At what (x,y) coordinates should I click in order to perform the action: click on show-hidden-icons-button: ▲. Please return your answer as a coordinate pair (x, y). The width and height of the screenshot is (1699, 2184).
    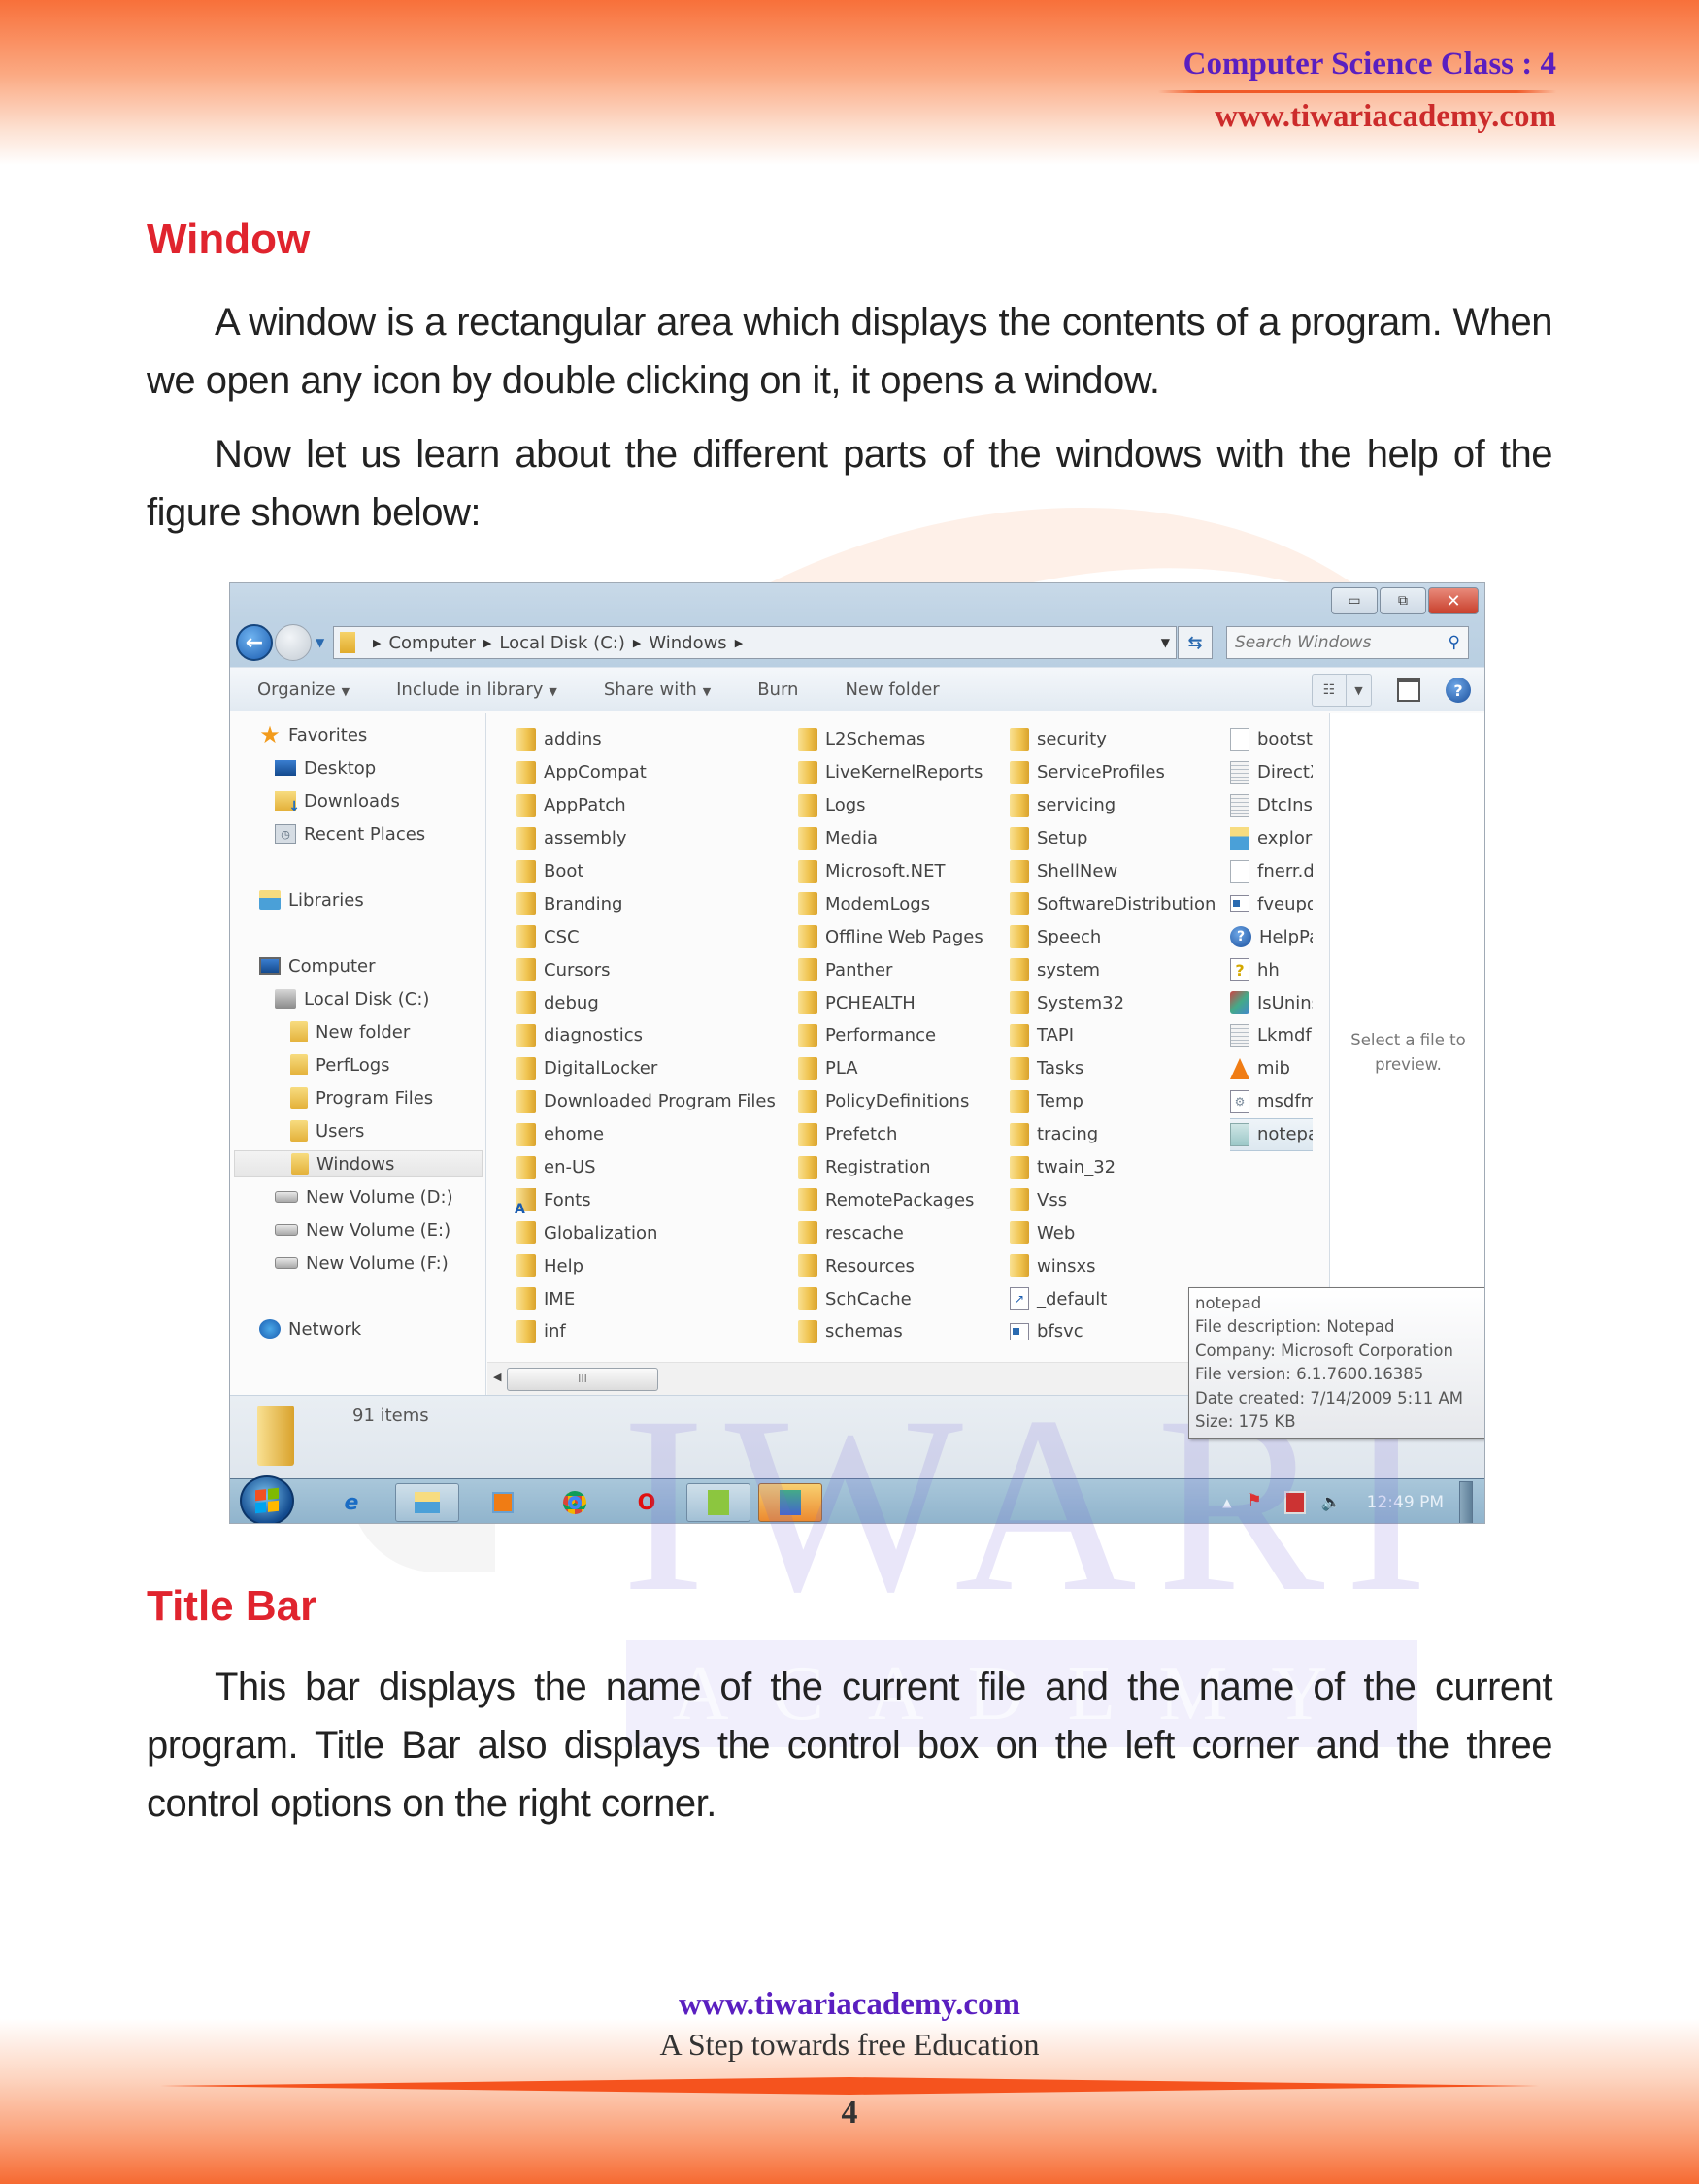
    Looking at the image, I should click on (1226, 1502).